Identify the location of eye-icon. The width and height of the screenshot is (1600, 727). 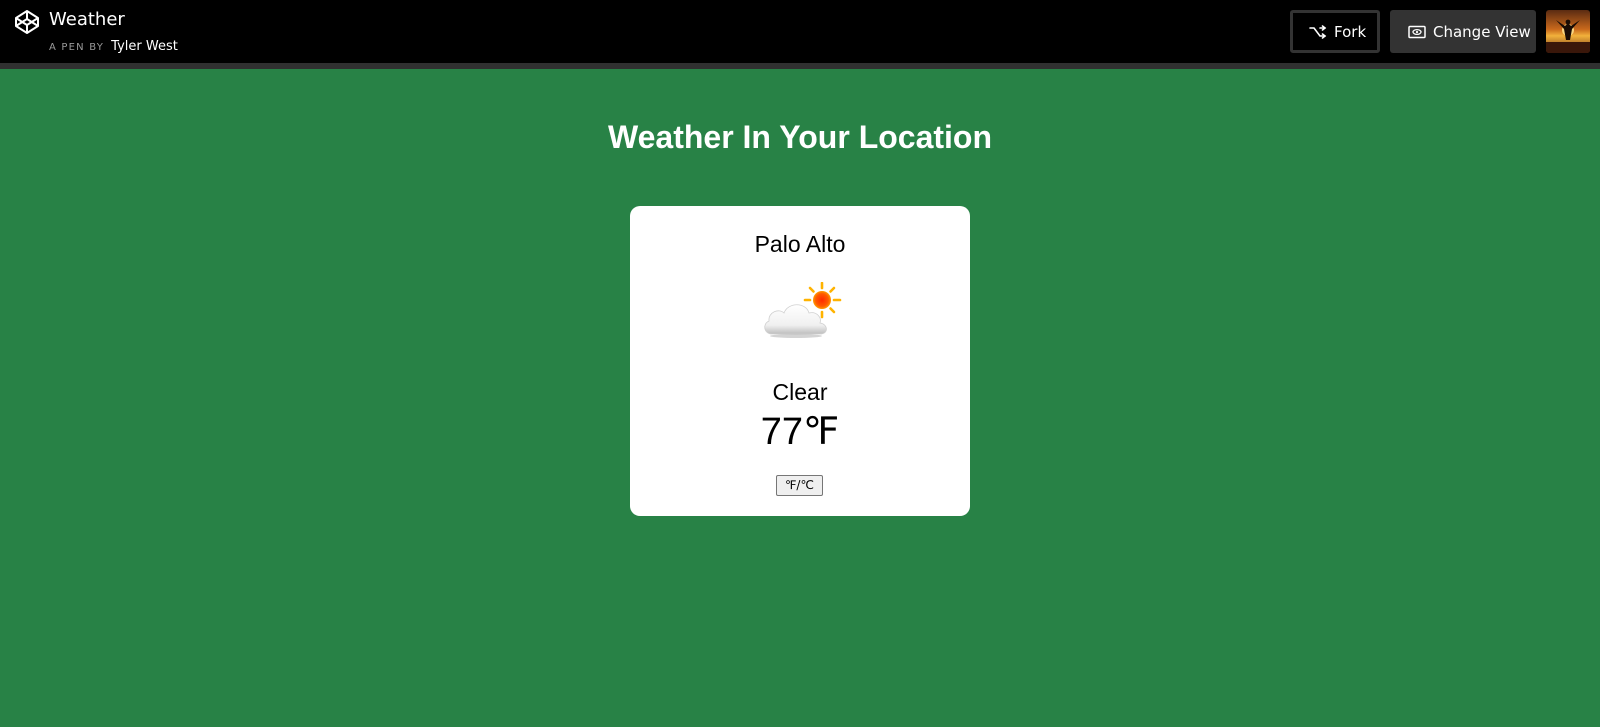
(1417, 31).